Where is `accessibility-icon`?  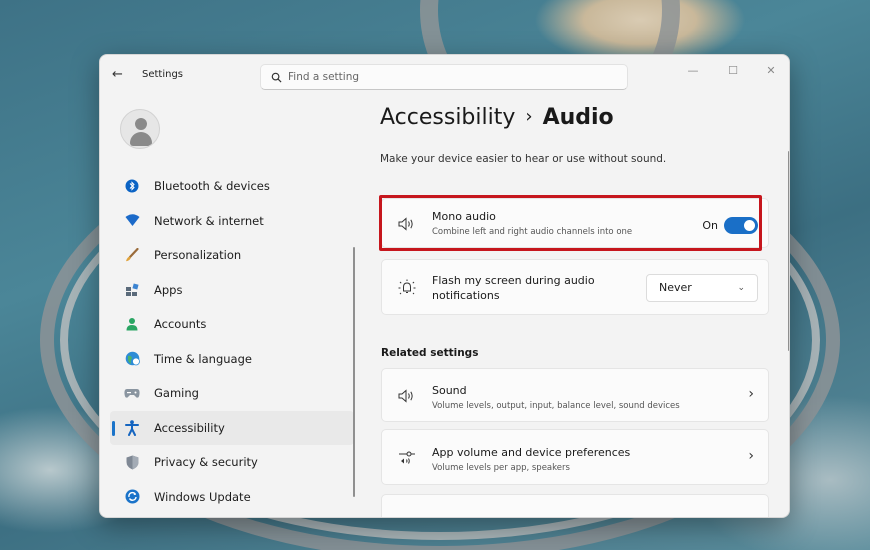 accessibility-icon is located at coordinates (132, 428).